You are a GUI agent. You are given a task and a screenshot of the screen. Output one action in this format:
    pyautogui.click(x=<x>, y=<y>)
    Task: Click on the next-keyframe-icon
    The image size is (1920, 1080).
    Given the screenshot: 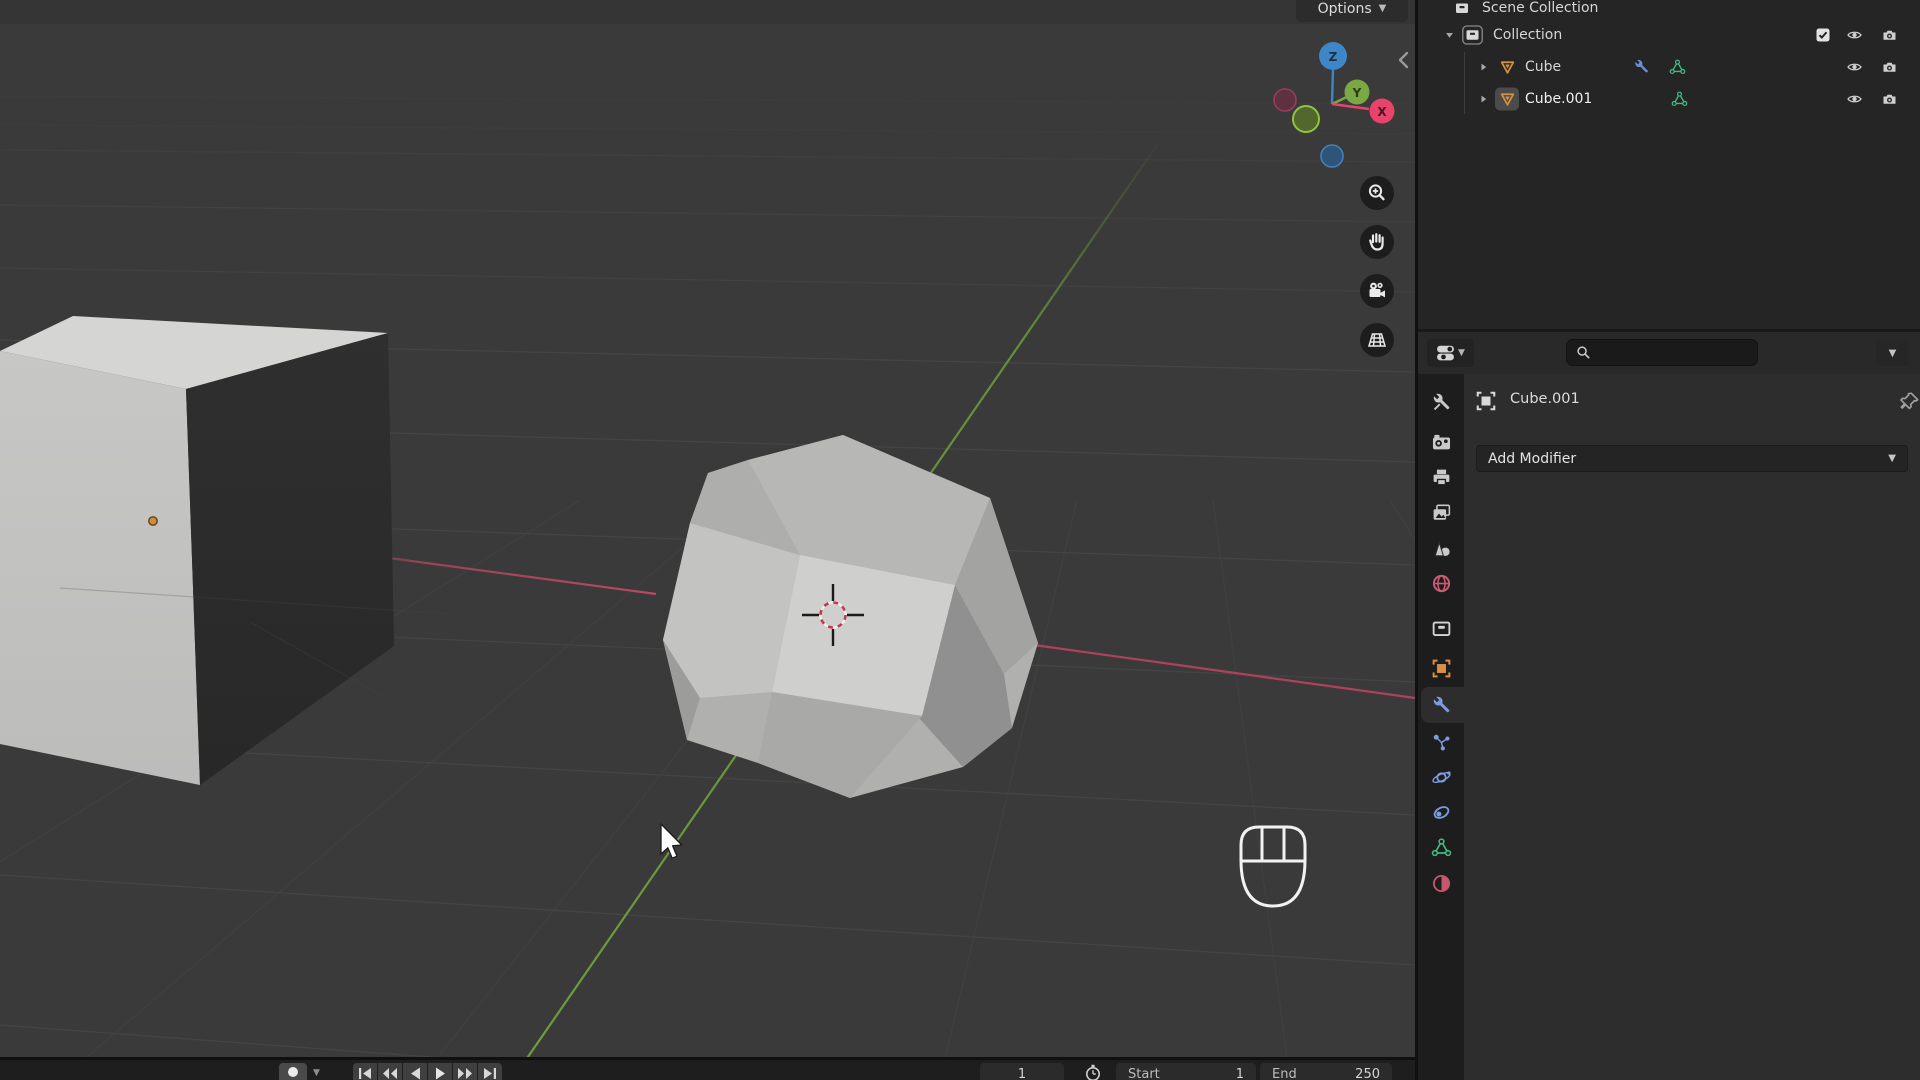 What is the action you would take?
    pyautogui.click(x=465, y=1073)
    